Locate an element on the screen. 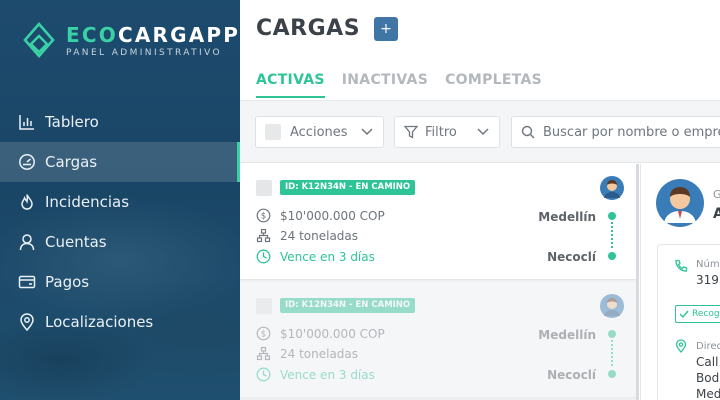  driver-name: A is located at coordinates (716, 214).